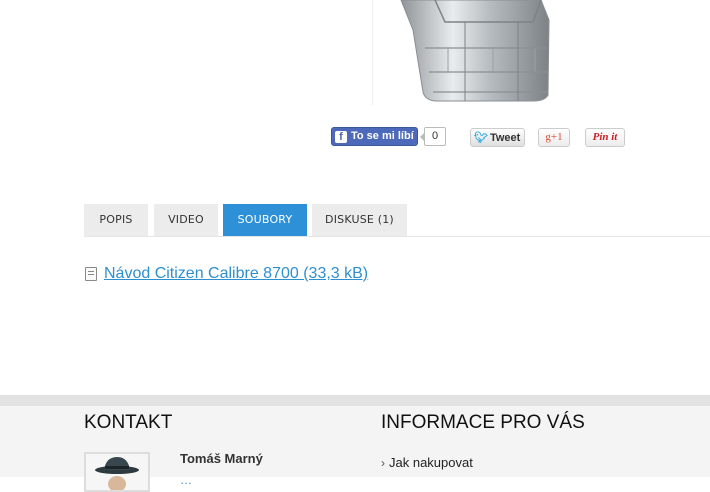  Describe the element at coordinates (359, 220) in the screenshot. I see `tab-diskuse: DISKUSE (1)` at that location.